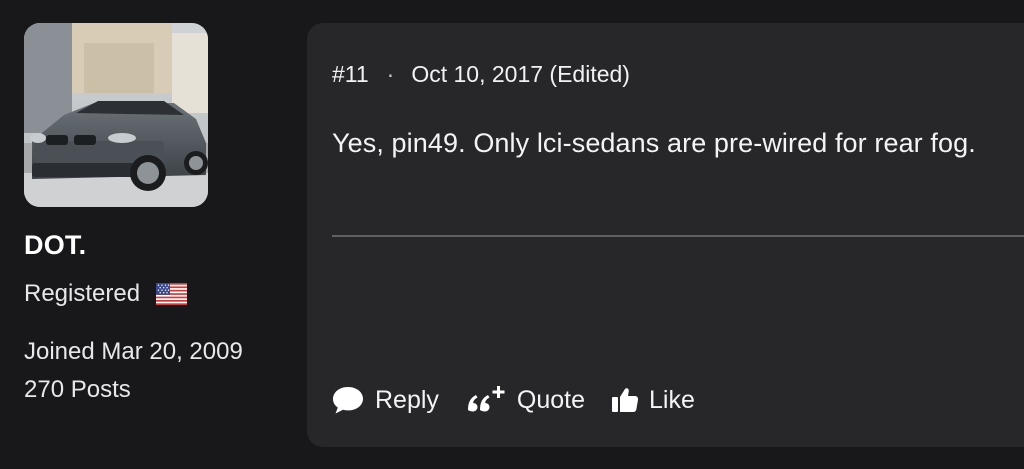 The width and height of the screenshot is (1024, 469). What do you see at coordinates (678, 236) in the screenshot?
I see `post-divider` at bounding box center [678, 236].